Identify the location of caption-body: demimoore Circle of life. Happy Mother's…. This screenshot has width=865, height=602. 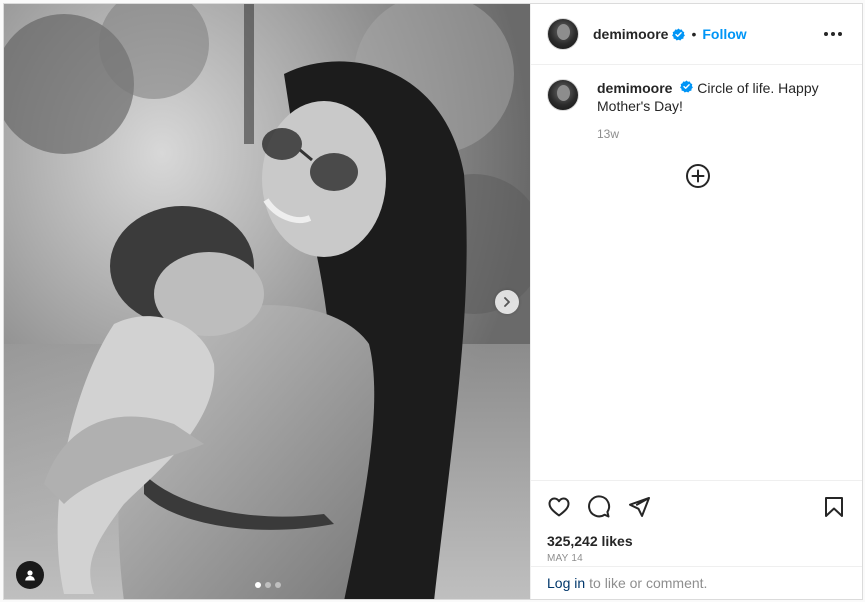
(717, 111).